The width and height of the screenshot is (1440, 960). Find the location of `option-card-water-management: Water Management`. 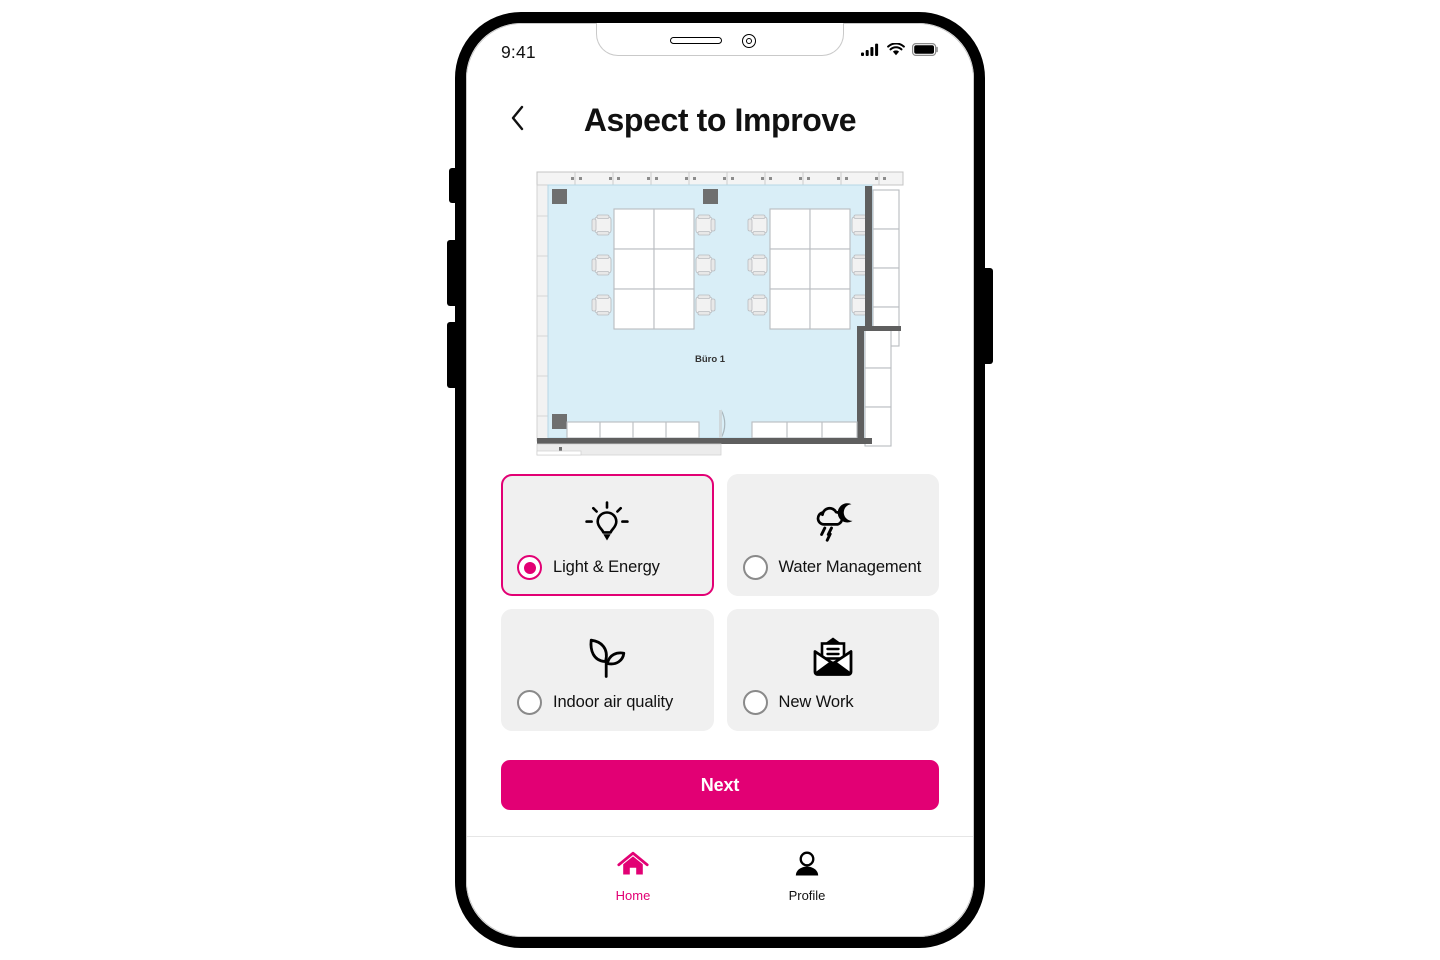

option-card-water-management: Water Management is located at coordinates (832, 535).